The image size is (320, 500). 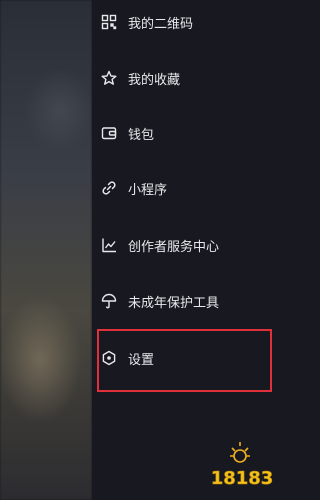 I want to click on menu-item-wallet: 钱包, so click(x=190, y=133).